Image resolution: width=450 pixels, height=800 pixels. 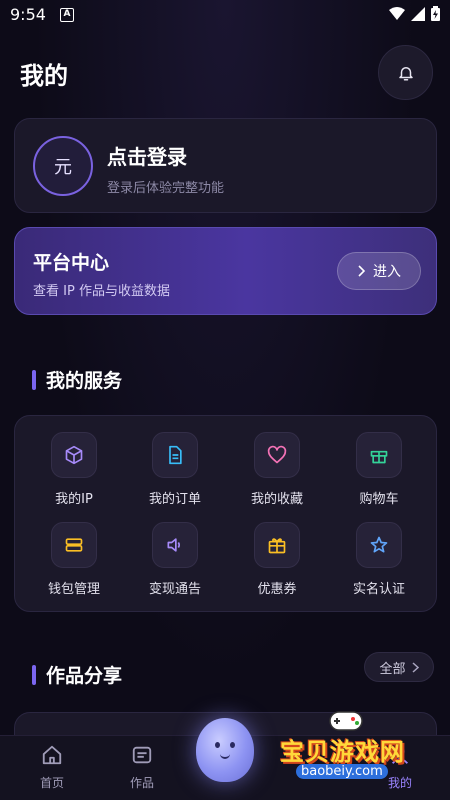 What do you see at coordinates (174, 499) in the screenshot?
I see `service-label: 我的订单` at bounding box center [174, 499].